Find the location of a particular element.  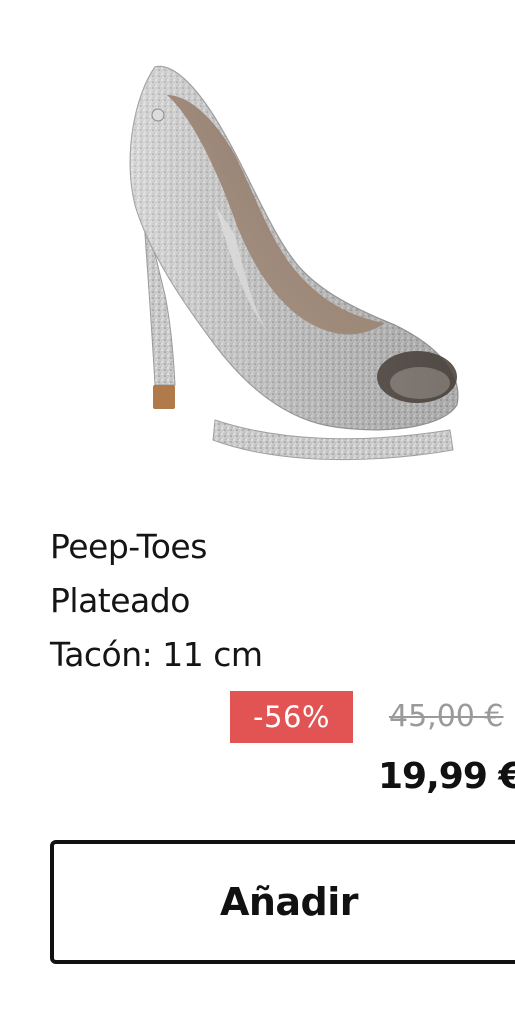

product-title: Peep-Toes Plateado Tacón: 11 cm is located at coordinates (270, 601).